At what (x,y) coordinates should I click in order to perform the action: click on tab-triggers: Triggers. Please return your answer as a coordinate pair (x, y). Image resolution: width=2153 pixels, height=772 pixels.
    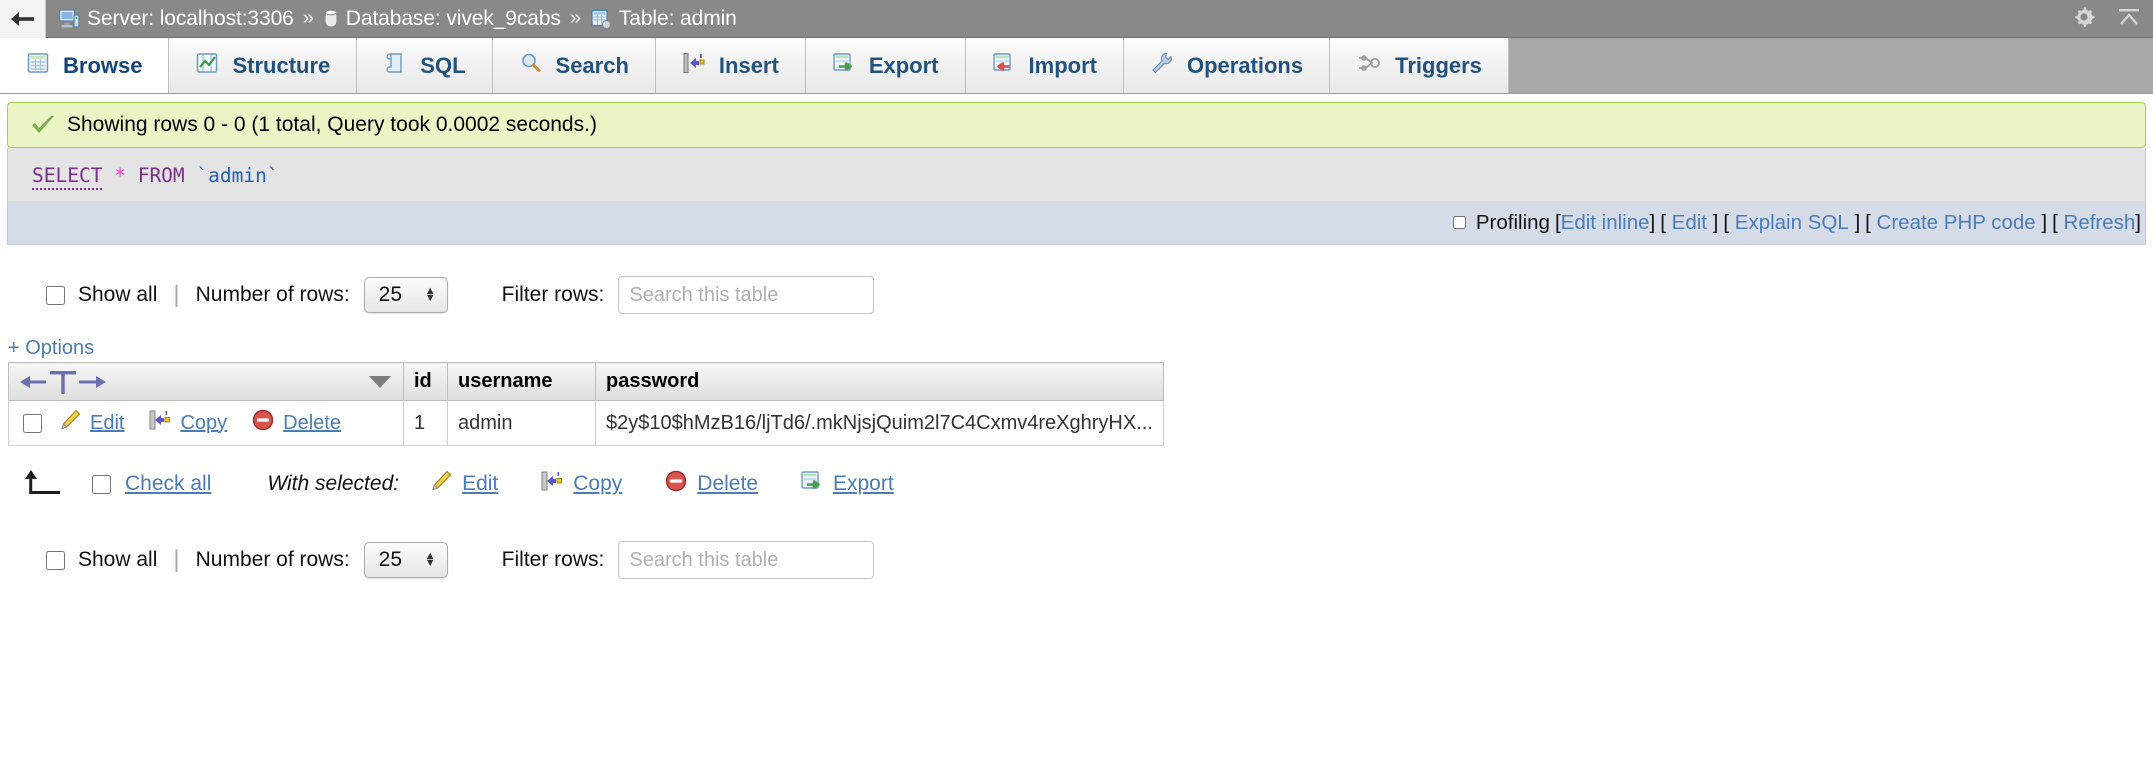
    Looking at the image, I should click on (1419, 65).